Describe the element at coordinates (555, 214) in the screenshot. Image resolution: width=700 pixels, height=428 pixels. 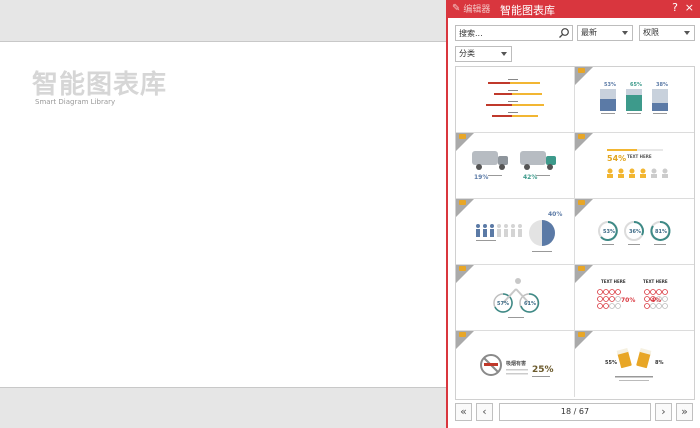
I see `people-pct: 40%` at that location.